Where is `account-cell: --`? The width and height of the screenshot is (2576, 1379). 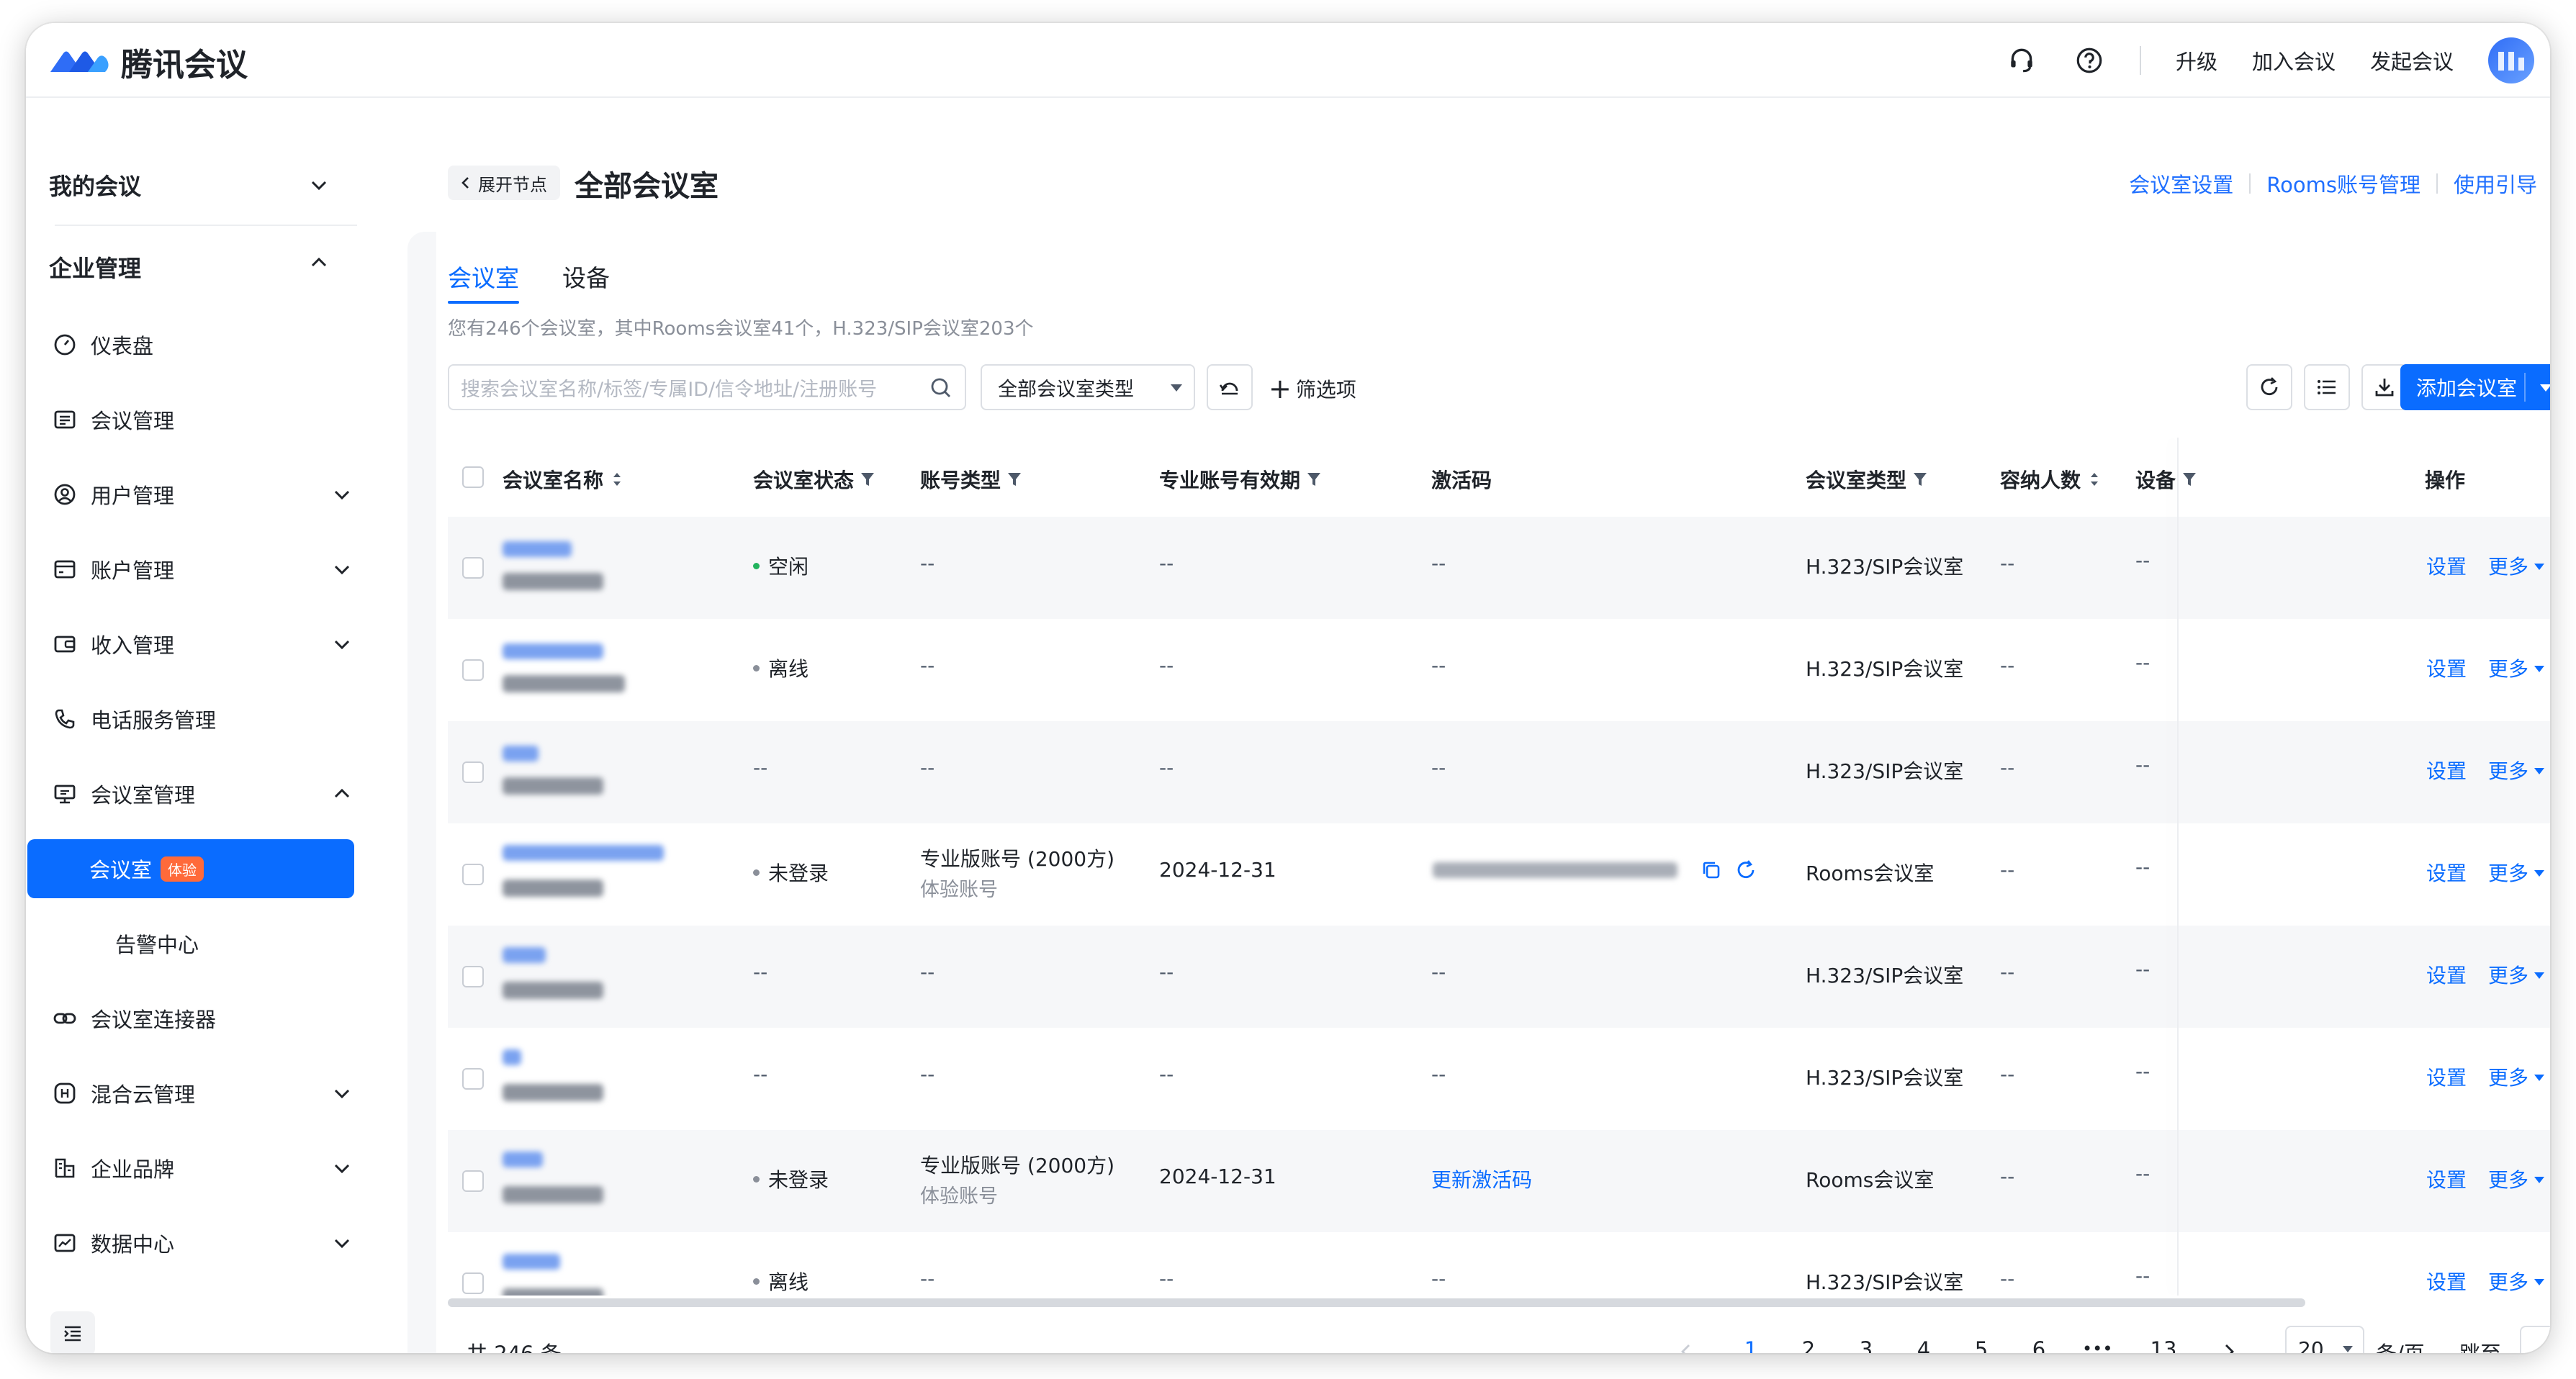 account-cell: -- is located at coordinates (928, 1074).